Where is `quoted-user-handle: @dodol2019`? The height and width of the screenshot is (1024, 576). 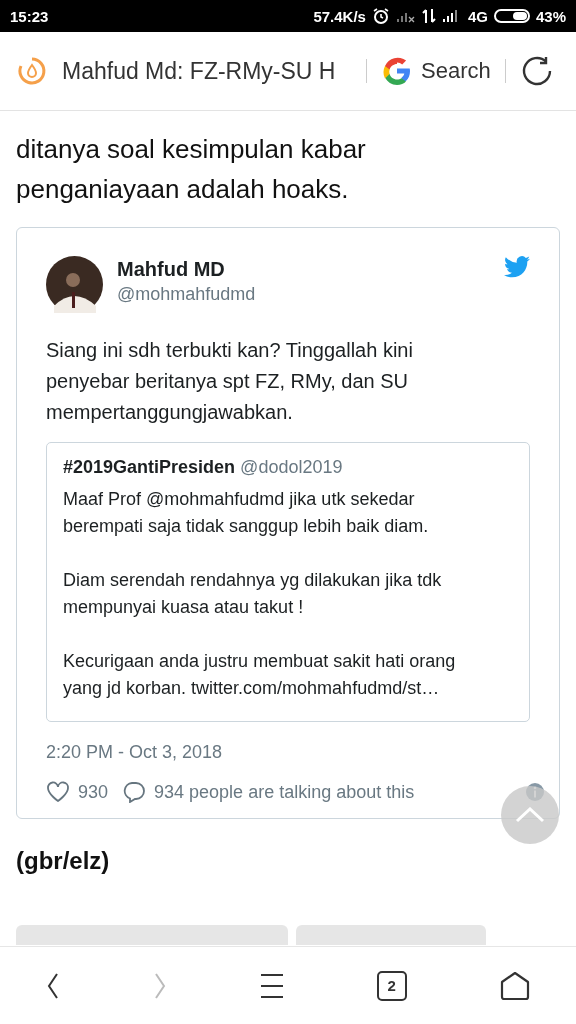
quoted-user-handle: @dodol2019 is located at coordinates (291, 467).